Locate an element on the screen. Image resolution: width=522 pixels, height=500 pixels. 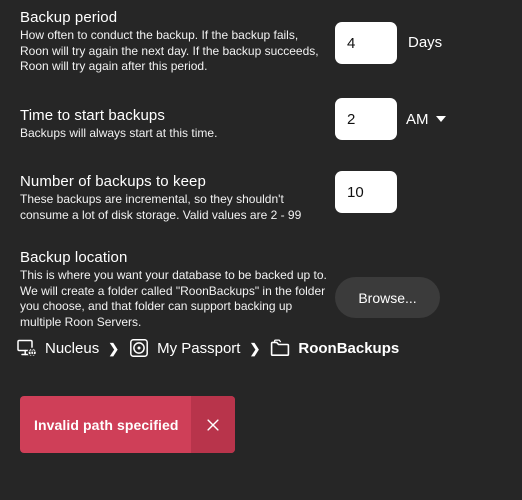
error-banner: Invalid path specified is located at coordinates (127, 424).